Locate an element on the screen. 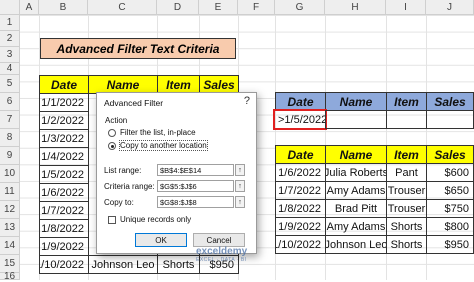  result-sales-cell: $600 is located at coordinates (450, 172).